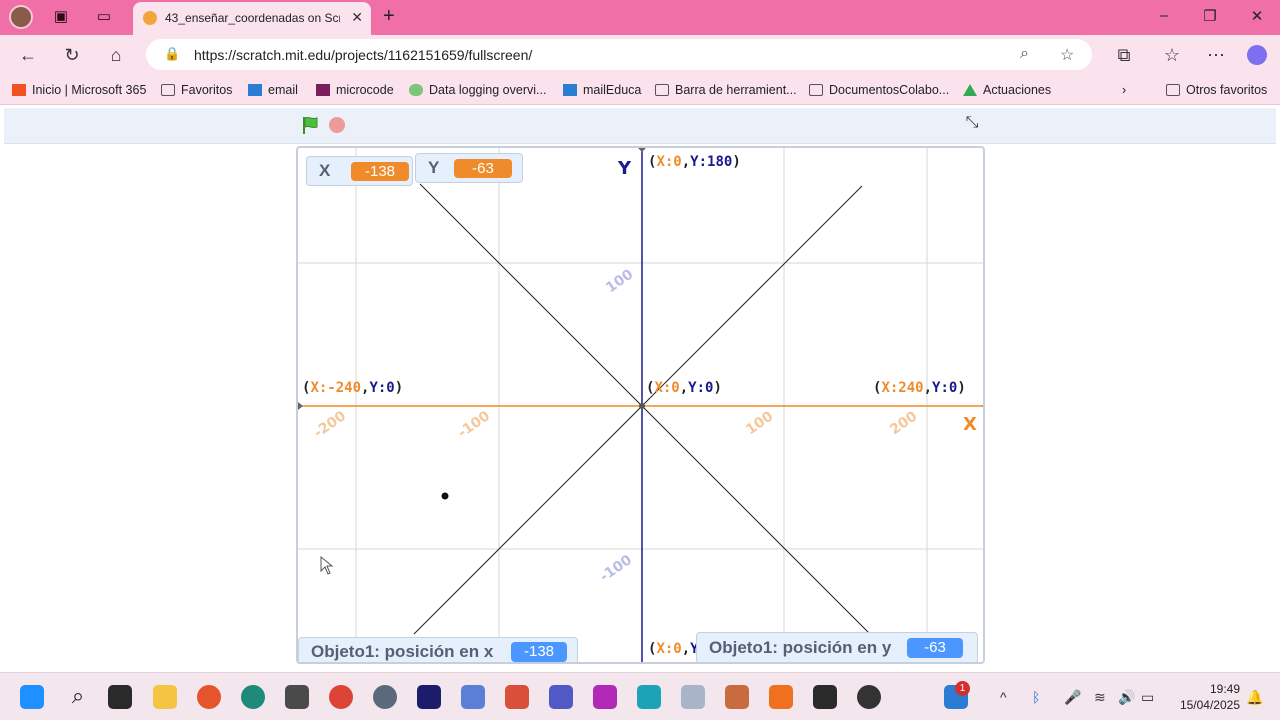 The image size is (1280, 720). What do you see at coordinates (385, 697) in the screenshot?
I see `settings-icon` at bounding box center [385, 697].